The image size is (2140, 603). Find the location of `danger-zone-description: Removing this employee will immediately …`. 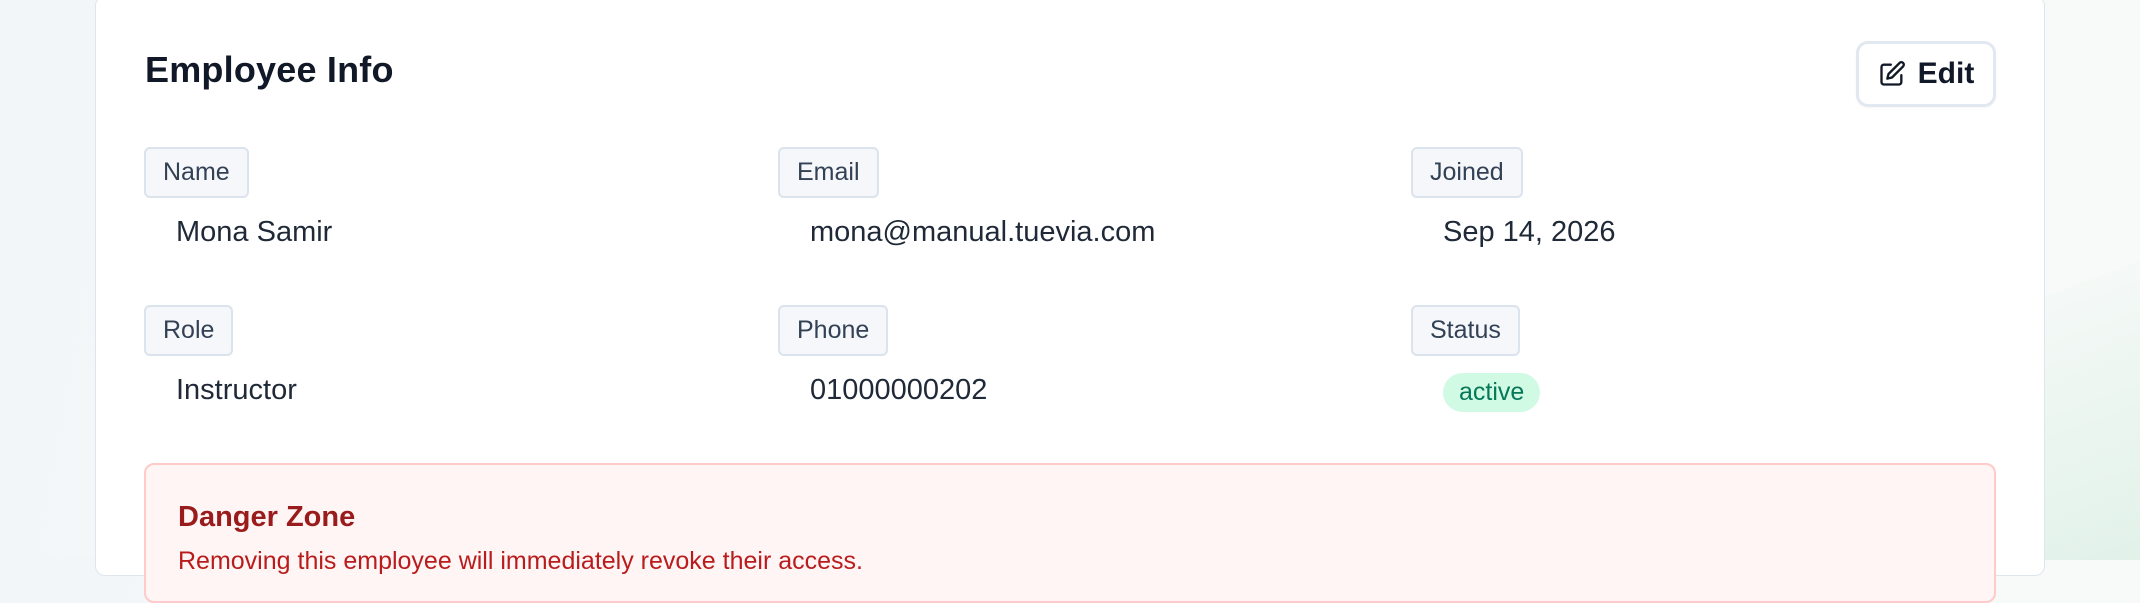

danger-zone-description: Removing this employee will immediately … is located at coordinates (520, 561).